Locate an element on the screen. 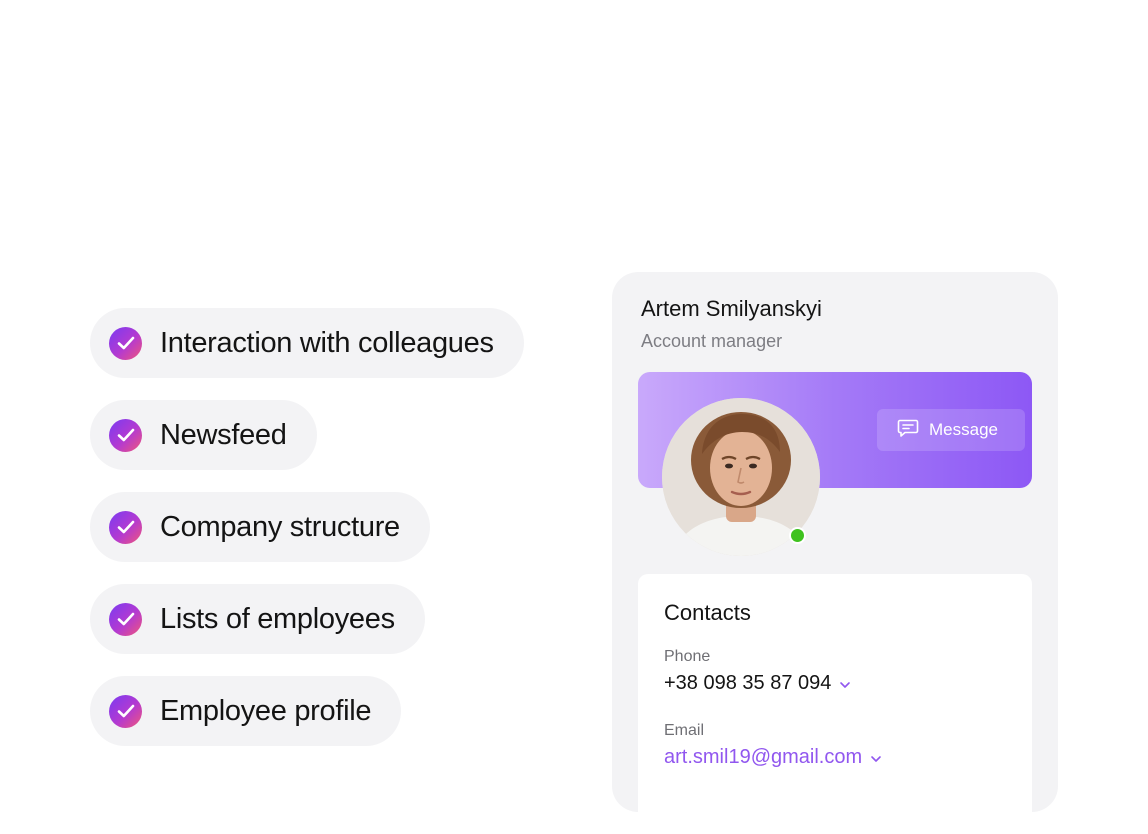 The width and height of the screenshot is (1148, 834). phone-value-row: +38 098 35 87 094 is located at coordinates (757, 683).